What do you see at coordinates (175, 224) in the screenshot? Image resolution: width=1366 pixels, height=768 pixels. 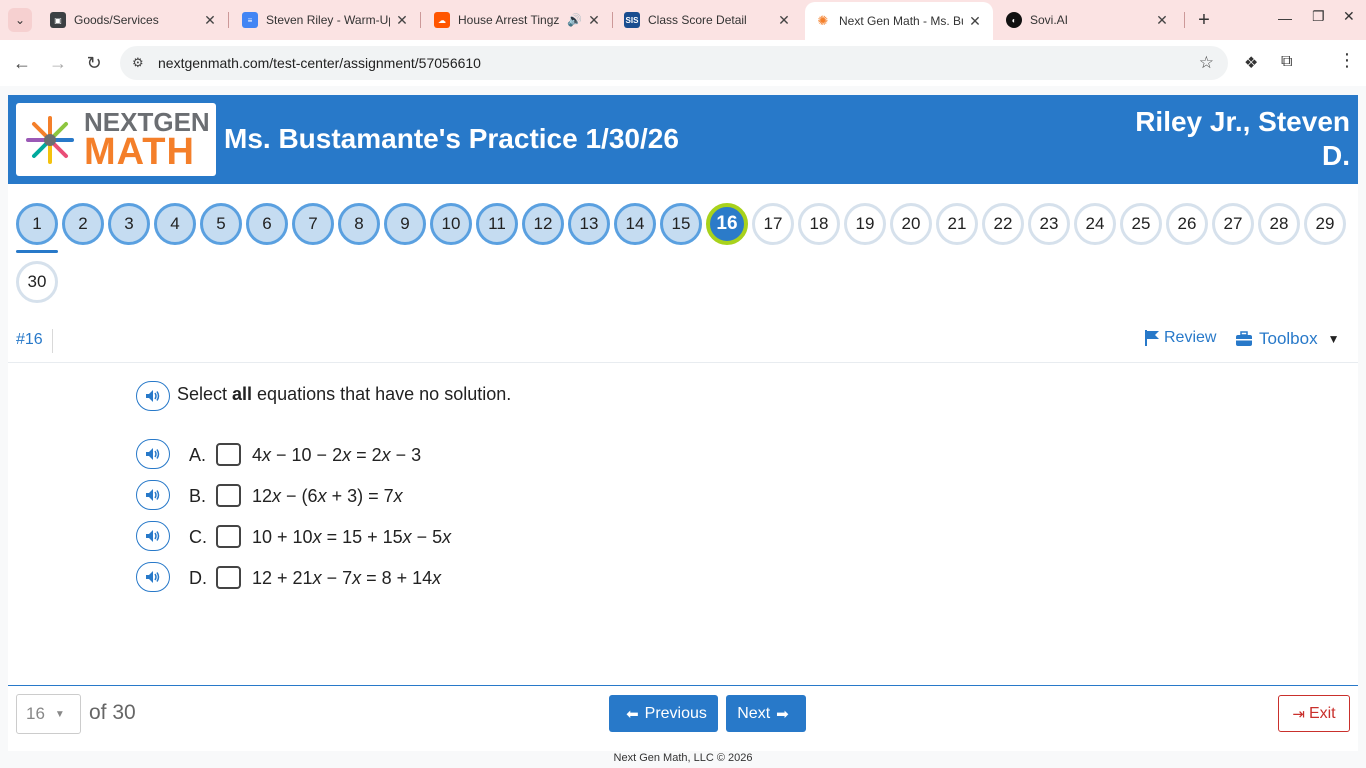 I see `question-bubble-4: 4` at bounding box center [175, 224].